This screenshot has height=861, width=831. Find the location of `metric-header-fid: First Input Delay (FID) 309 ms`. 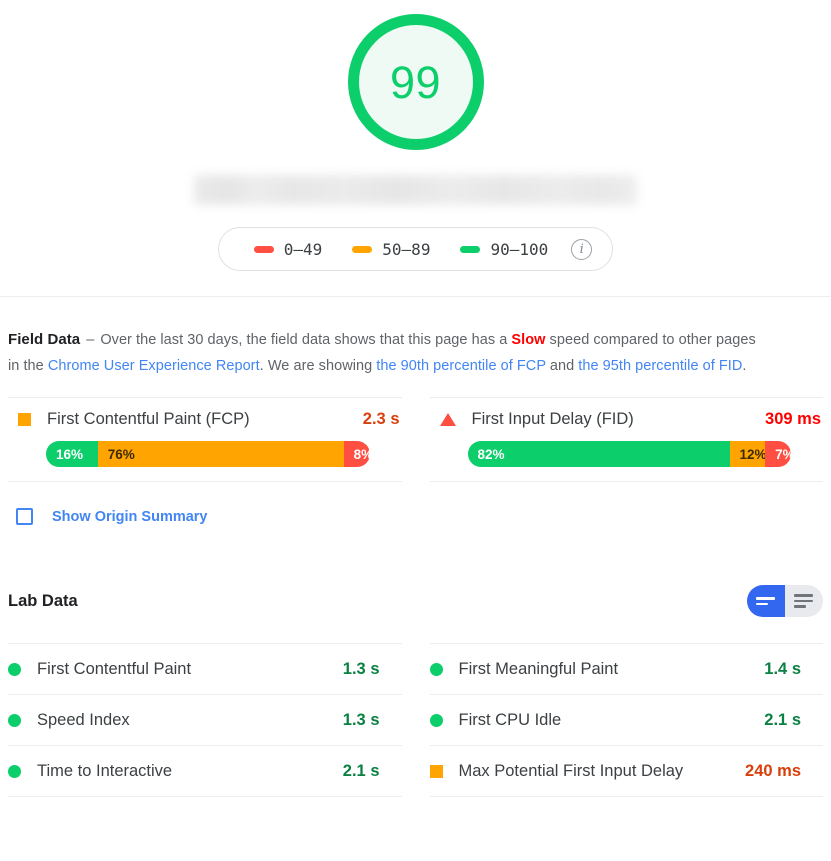

metric-header-fid: First Input Delay (FID) 309 ms is located at coordinates (627, 418).